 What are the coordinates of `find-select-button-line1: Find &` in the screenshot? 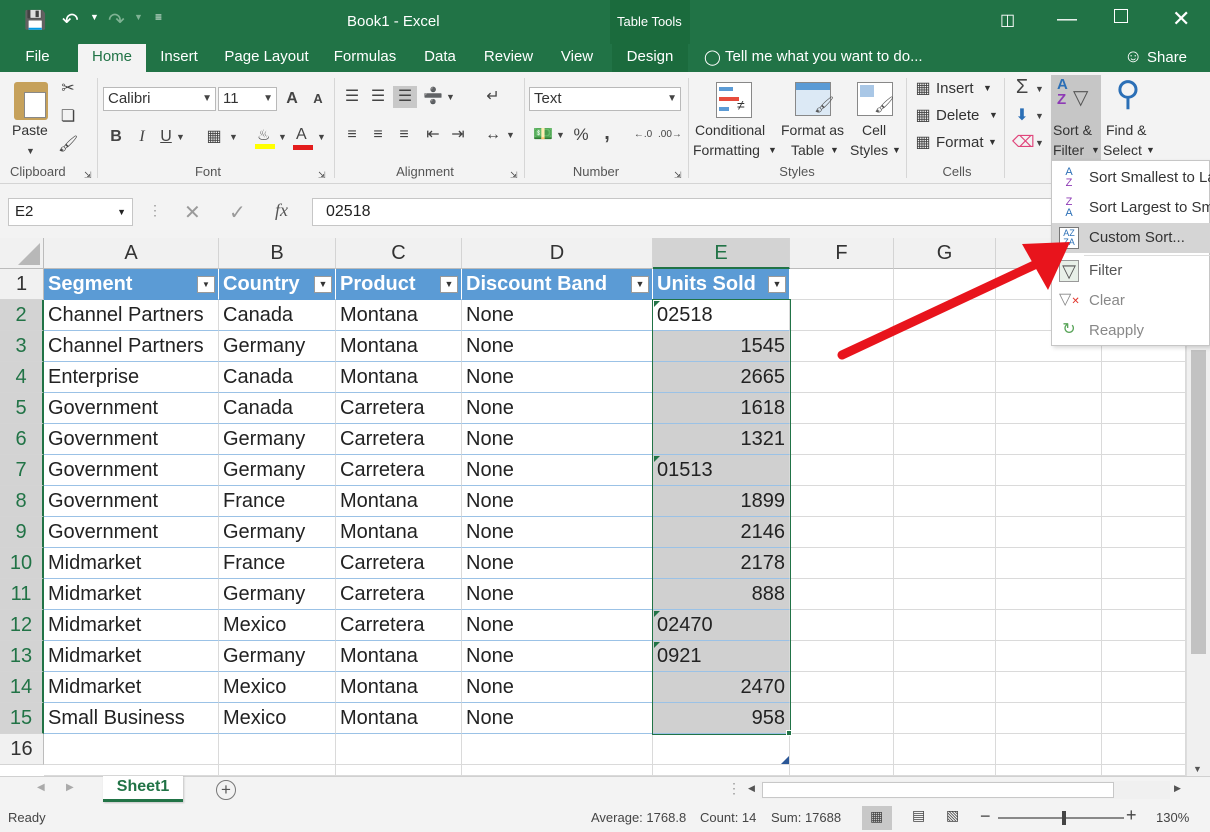 It's located at (1126, 130).